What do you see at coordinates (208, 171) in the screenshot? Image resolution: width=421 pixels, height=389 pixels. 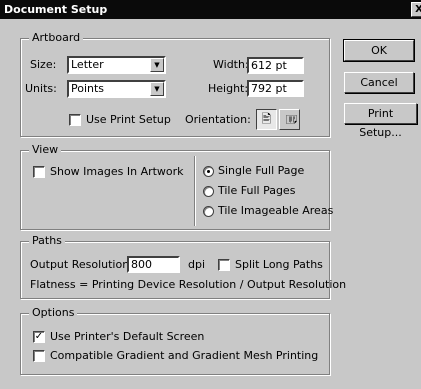 I see `single-full-page-radio` at bounding box center [208, 171].